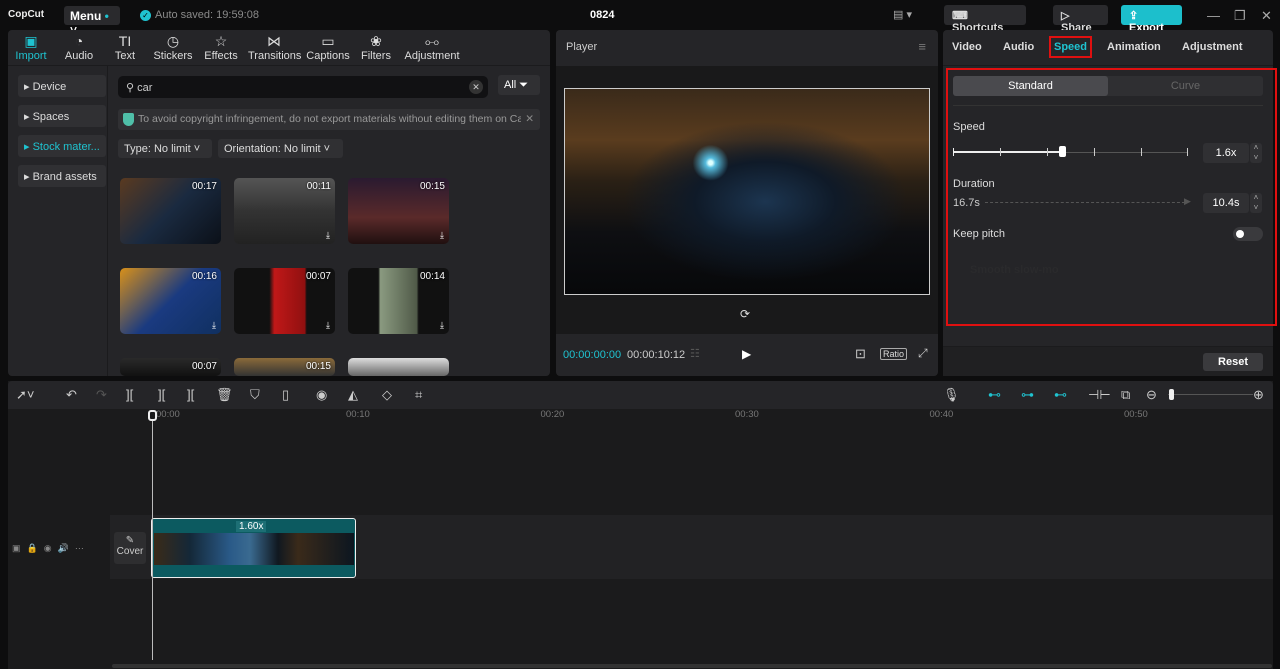  What do you see at coordinates (71, 395) in the screenshot?
I see `undo-icon: ↶` at bounding box center [71, 395].